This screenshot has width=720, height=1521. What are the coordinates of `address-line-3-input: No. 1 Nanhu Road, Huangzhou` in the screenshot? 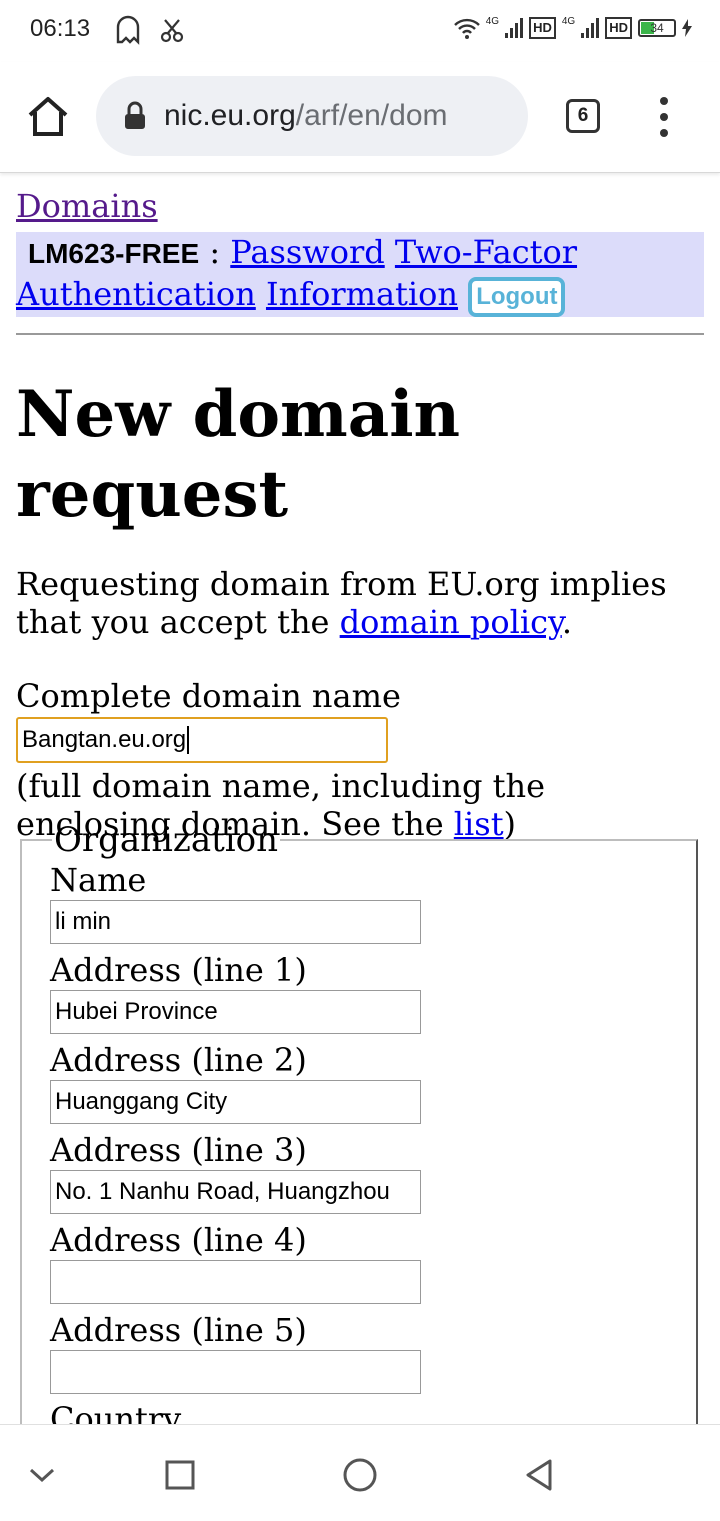 It's located at (235, 1192).